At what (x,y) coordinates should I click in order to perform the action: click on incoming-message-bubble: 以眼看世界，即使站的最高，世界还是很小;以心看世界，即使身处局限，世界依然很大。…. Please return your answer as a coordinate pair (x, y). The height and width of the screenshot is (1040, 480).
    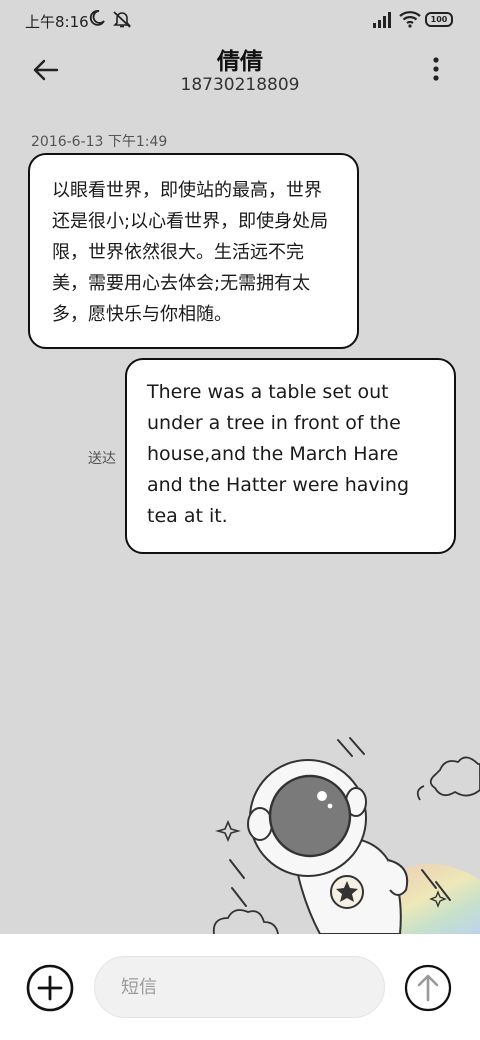
    Looking at the image, I should click on (193, 251).